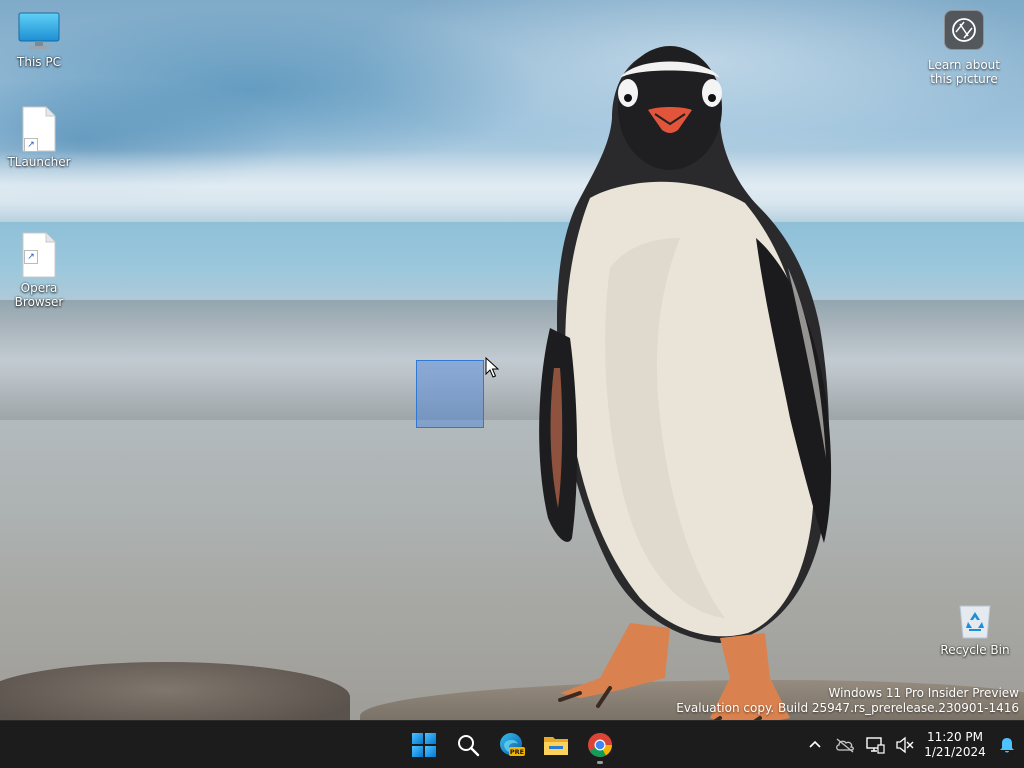  What do you see at coordinates (964, 65) in the screenshot?
I see `learn-about-label-line1: Learn about` at bounding box center [964, 65].